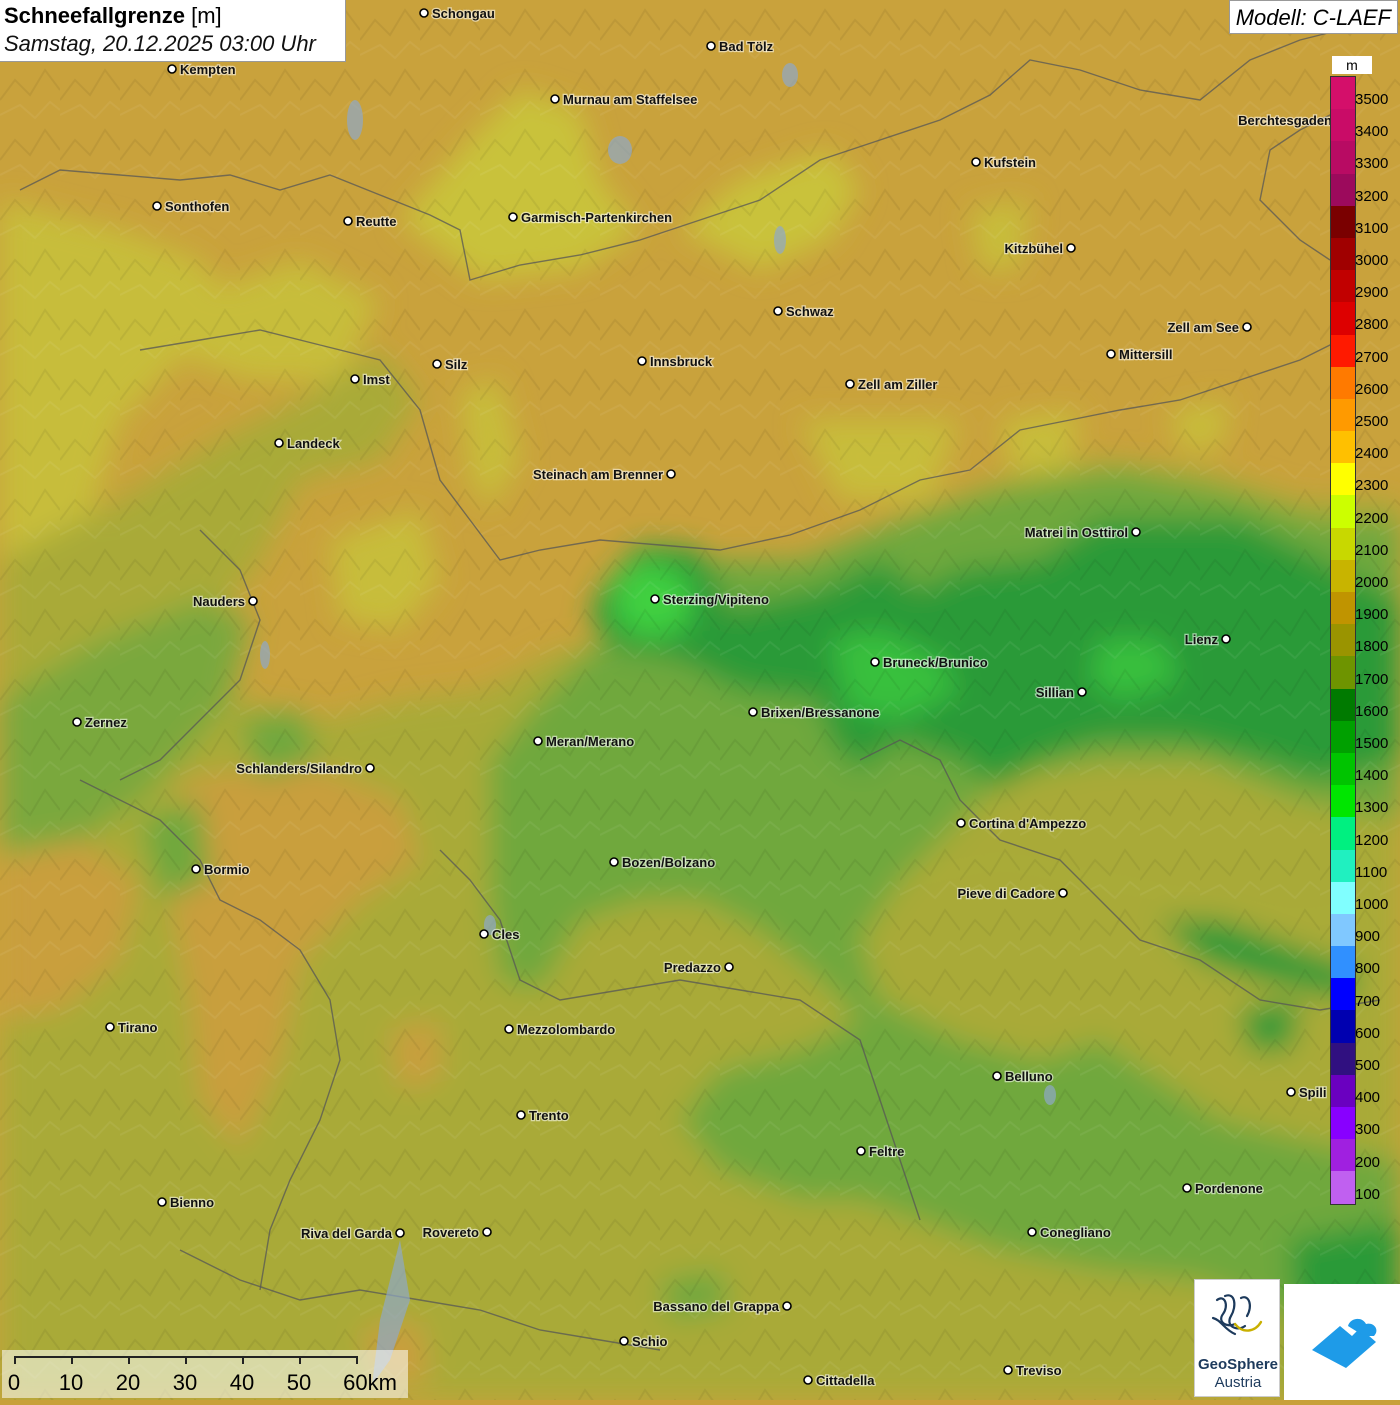  Describe the element at coordinates (314, 443) in the screenshot. I see `city-label: Landeck` at that location.